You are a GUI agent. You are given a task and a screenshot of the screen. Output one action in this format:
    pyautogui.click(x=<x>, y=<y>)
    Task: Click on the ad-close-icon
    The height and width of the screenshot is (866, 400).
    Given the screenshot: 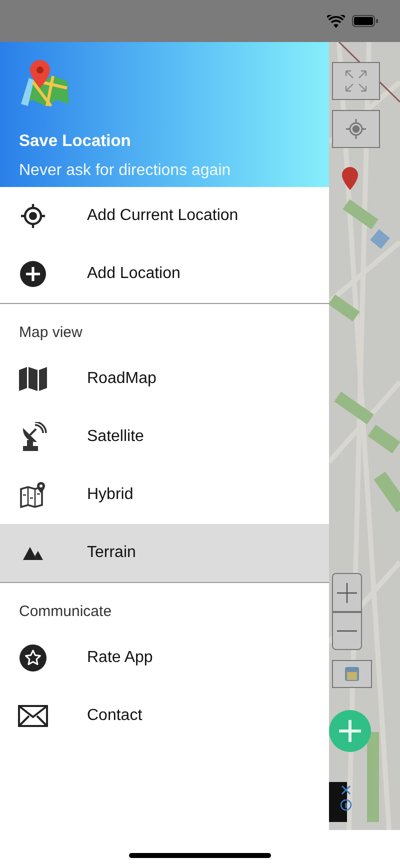 What is the action you would take?
    pyautogui.click(x=346, y=799)
    